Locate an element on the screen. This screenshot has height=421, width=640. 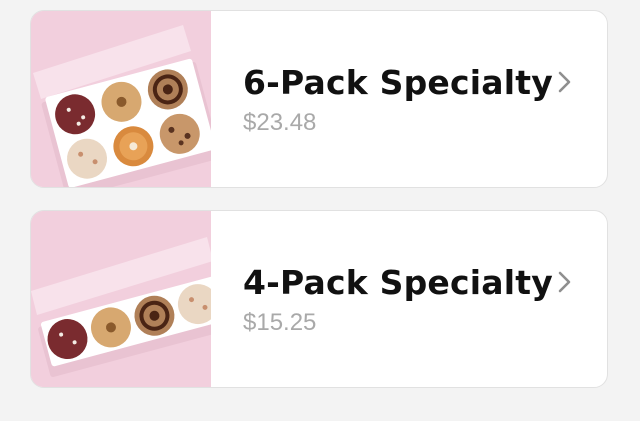
product-title: 4-Pack Specialty is located at coordinates (398, 282).